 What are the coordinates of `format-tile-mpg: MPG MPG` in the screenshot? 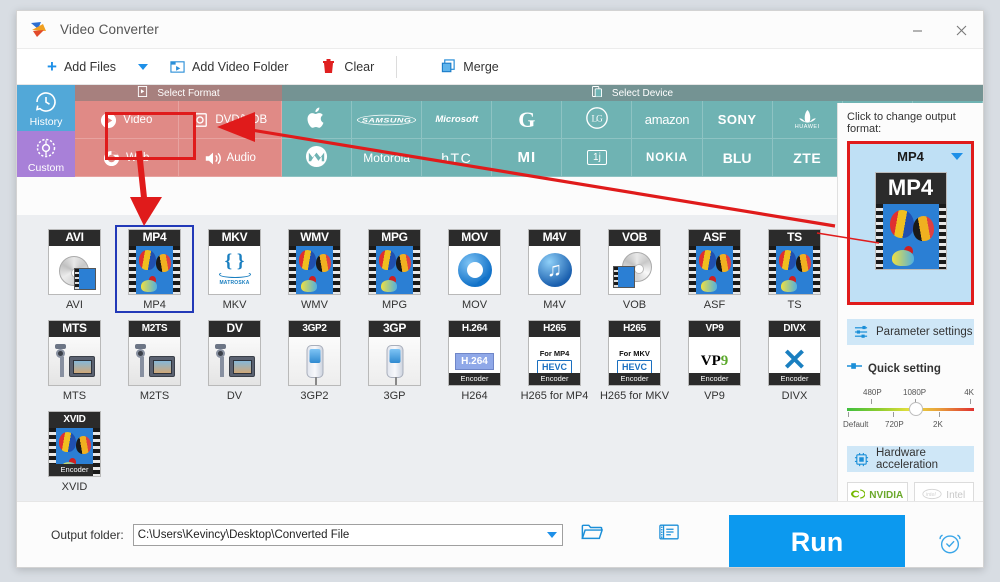 It's located at (394, 269).